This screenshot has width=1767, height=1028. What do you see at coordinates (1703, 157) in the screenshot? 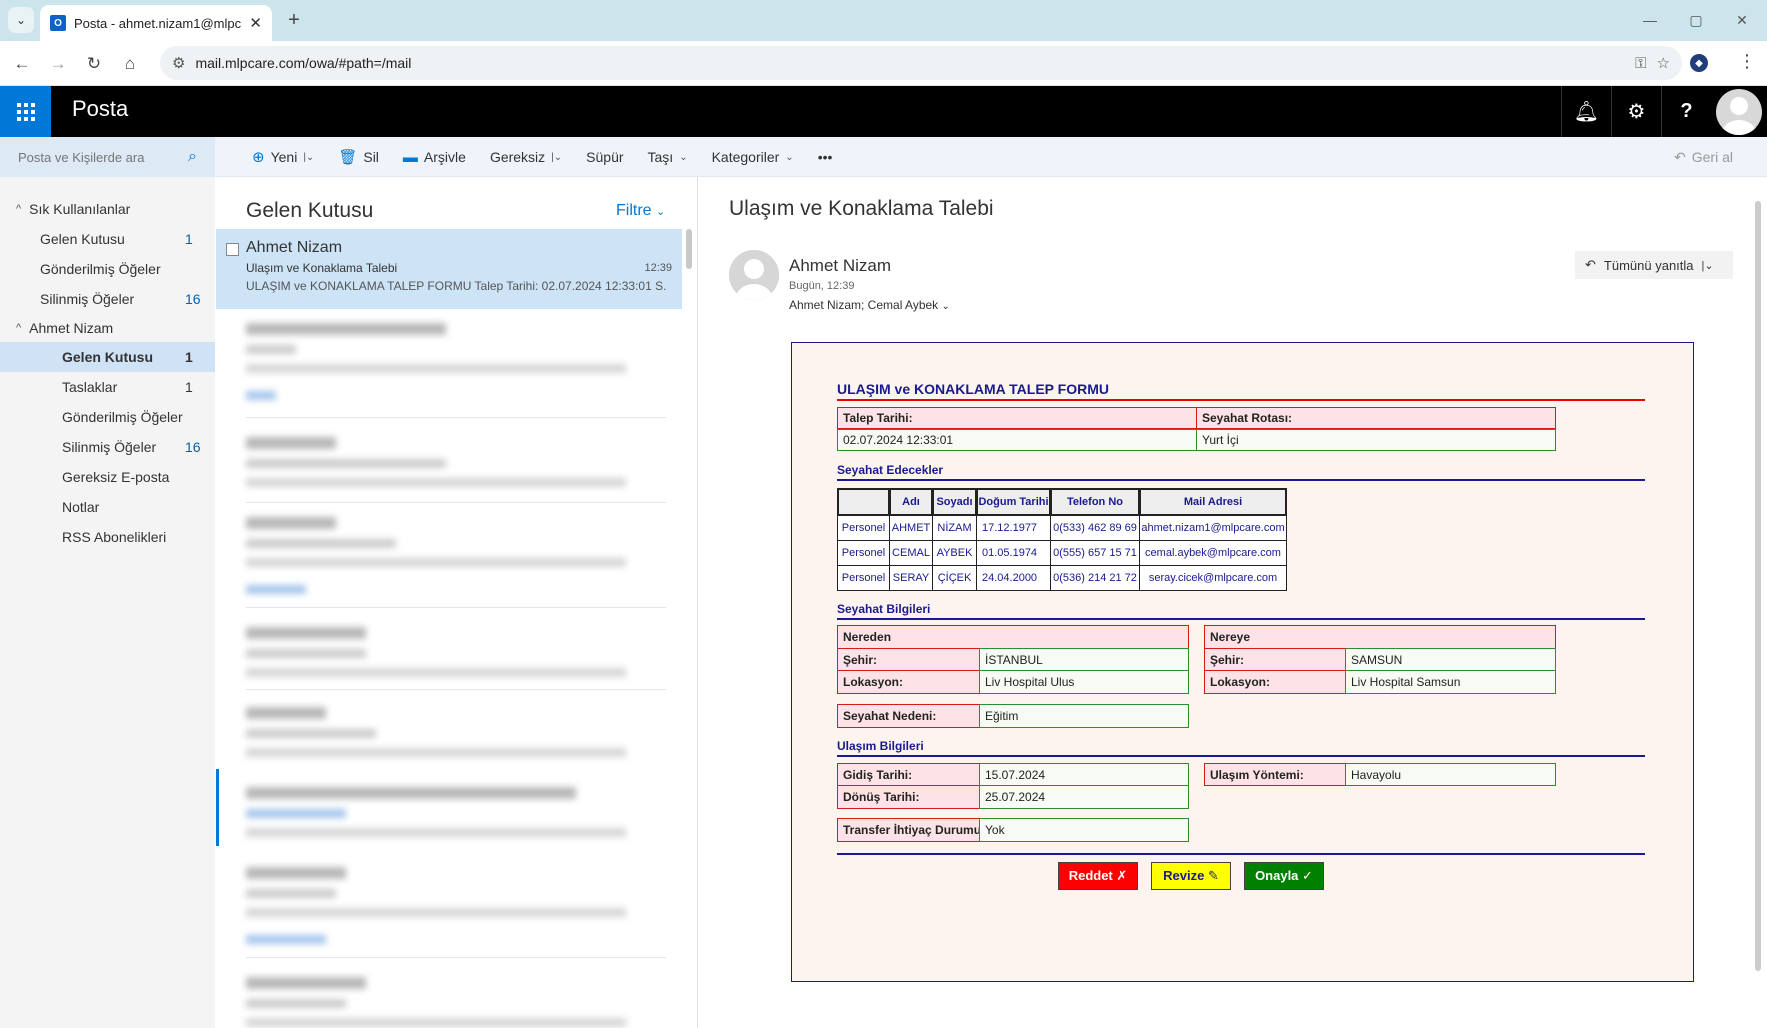
I see `undo-button: ↶ Geri al` at bounding box center [1703, 157].